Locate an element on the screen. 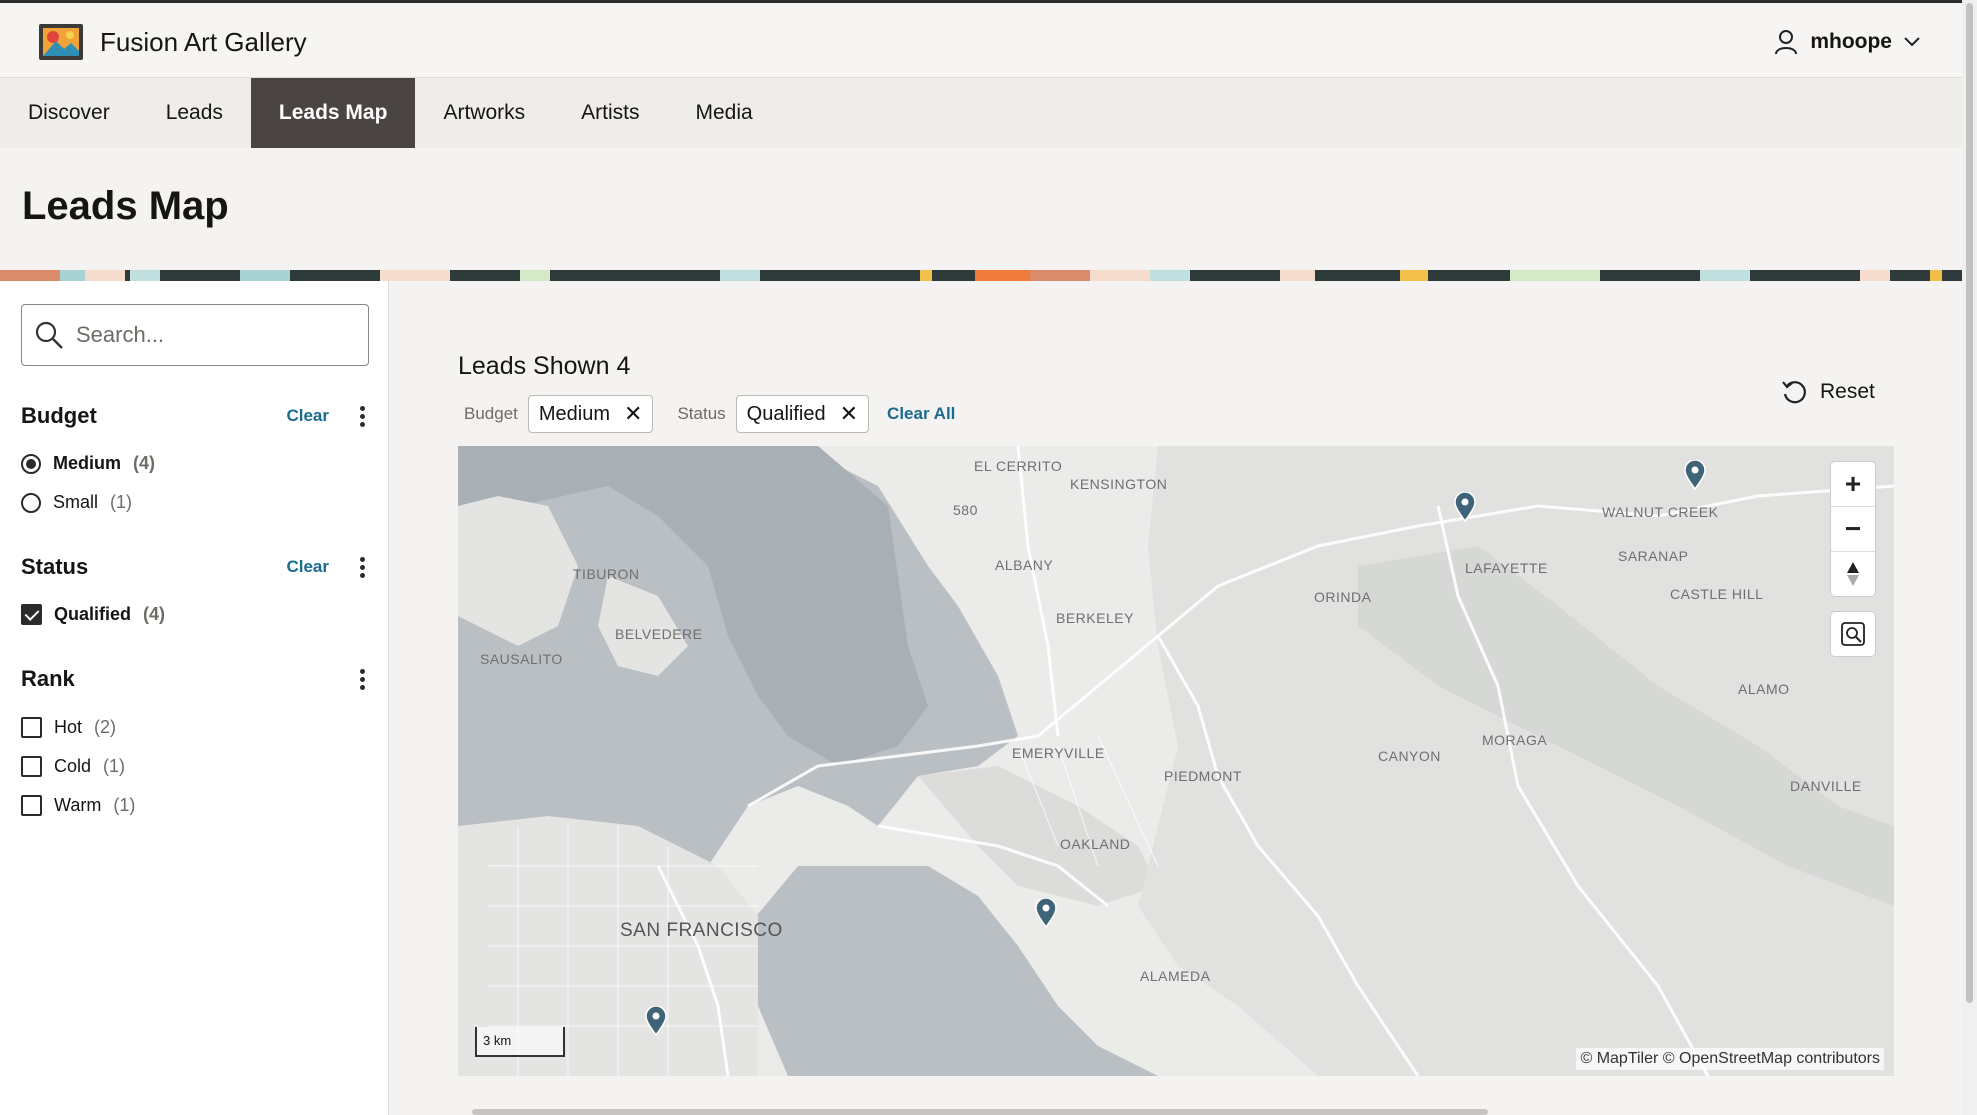 Image resolution: width=1977 pixels, height=1115 pixels. budget-clear-button: Clear is located at coordinates (307, 416).